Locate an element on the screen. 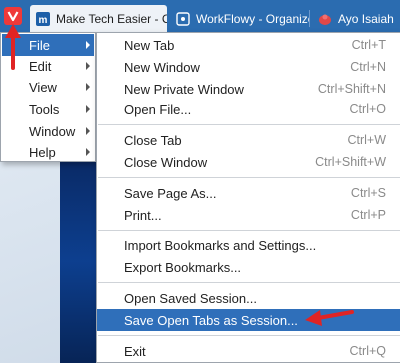 This screenshot has height=363, width=400. vivaldi-logo-icon is located at coordinates (13, 16).